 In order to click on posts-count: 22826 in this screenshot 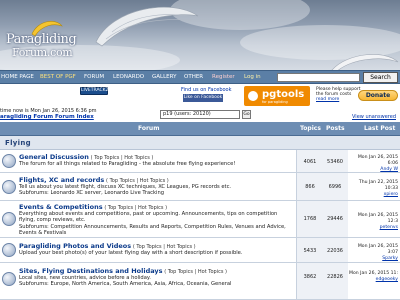, I will do `click(335, 281)`.